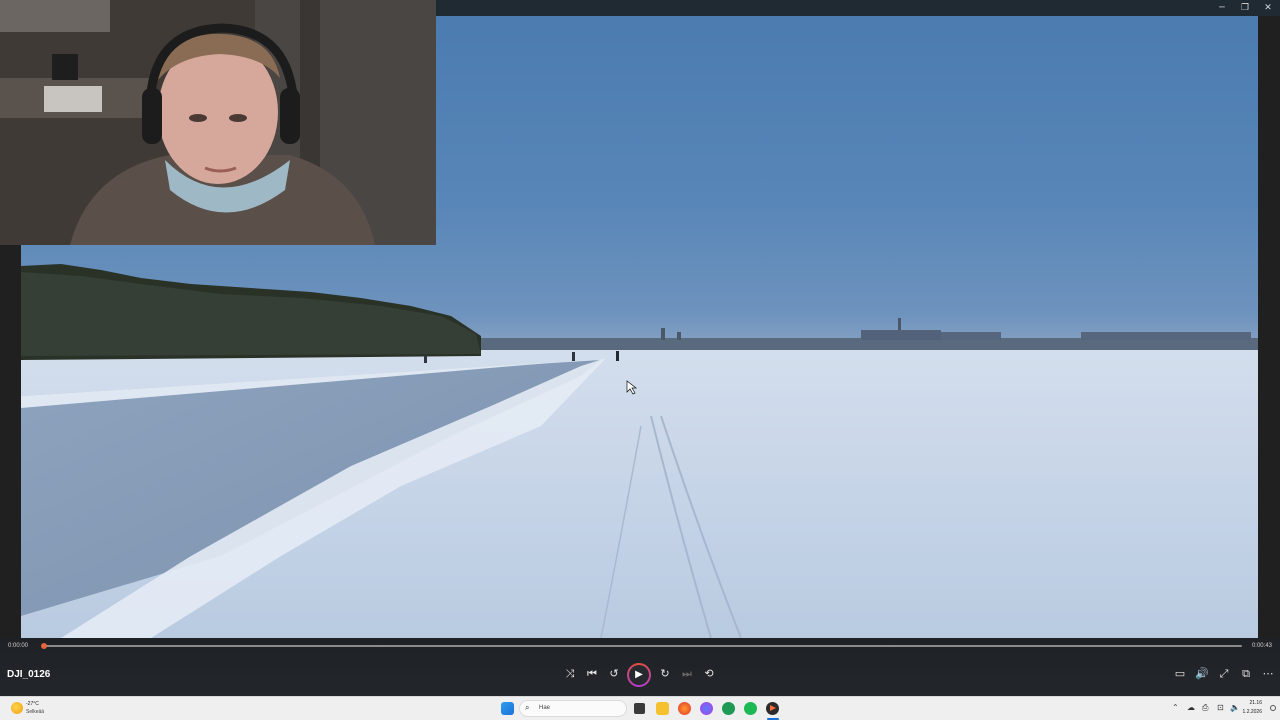 The width and height of the screenshot is (1280, 720). What do you see at coordinates (290, 116) in the screenshot?
I see `headphones-right-cup` at bounding box center [290, 116].